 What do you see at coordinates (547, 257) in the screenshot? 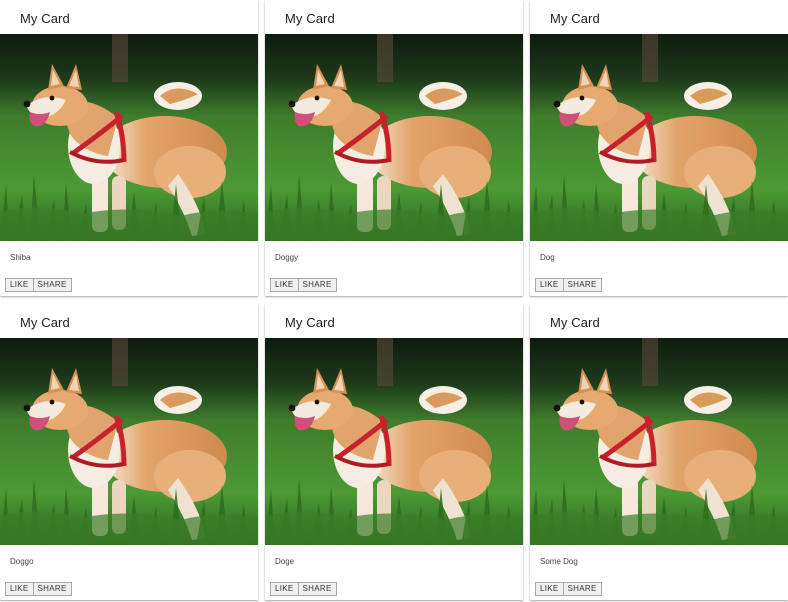
I see `card-text: Dog` at bounding box center [547, 257].